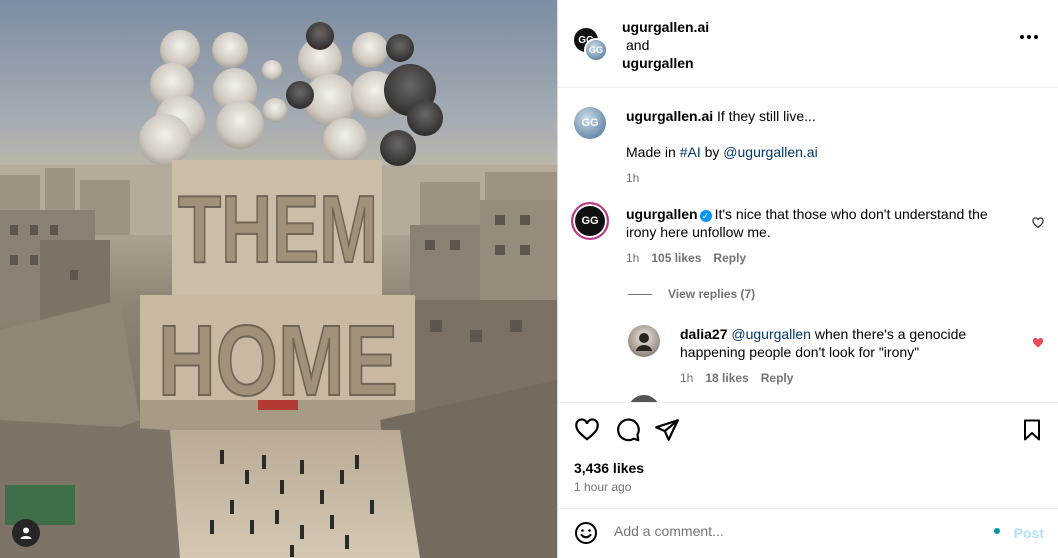 The image size is (1058, 558). I want to click on post-actions: 3,436 likes 1 hour ago, so click(808, 454).